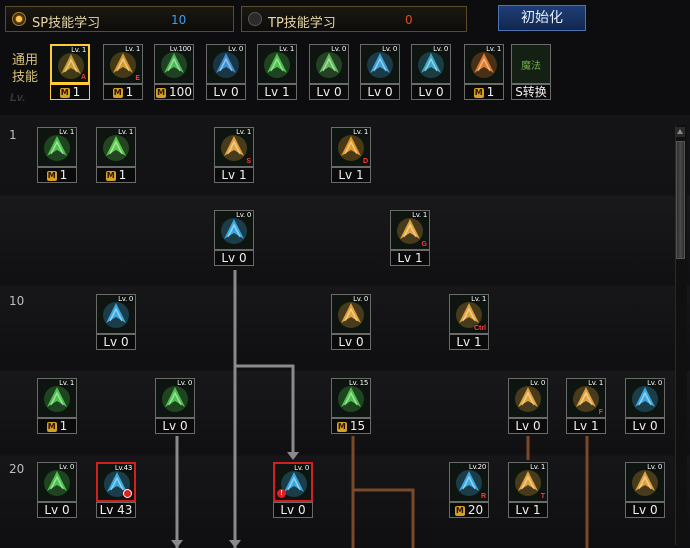  Describe the element at coordinates (531, 64) in the screenshot. I see `swap-skill-icon: 魔法` at that location.